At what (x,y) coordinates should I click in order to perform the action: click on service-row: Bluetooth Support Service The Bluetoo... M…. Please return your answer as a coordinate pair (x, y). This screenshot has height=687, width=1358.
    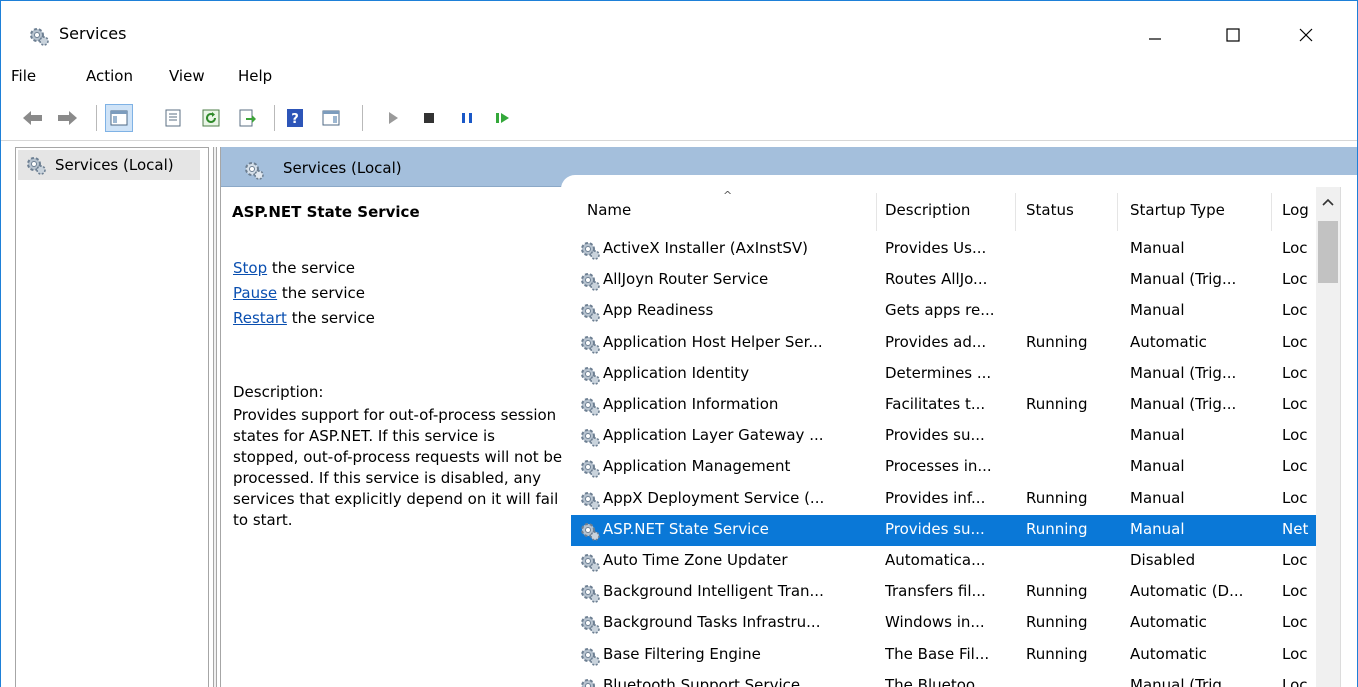
    Looking at the image, I should click on (943, 679).